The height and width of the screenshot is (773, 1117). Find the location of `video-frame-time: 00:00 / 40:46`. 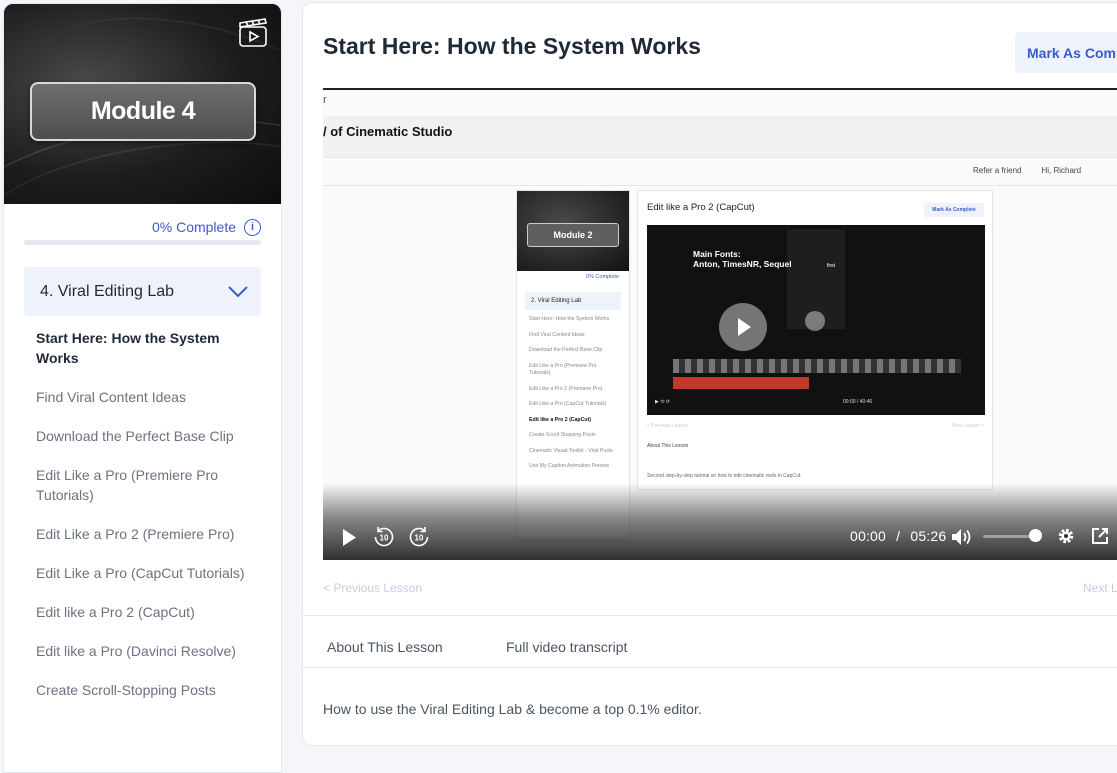

video-frame-time: 00:00 / 40:46 is located at coordinates (858, 402).